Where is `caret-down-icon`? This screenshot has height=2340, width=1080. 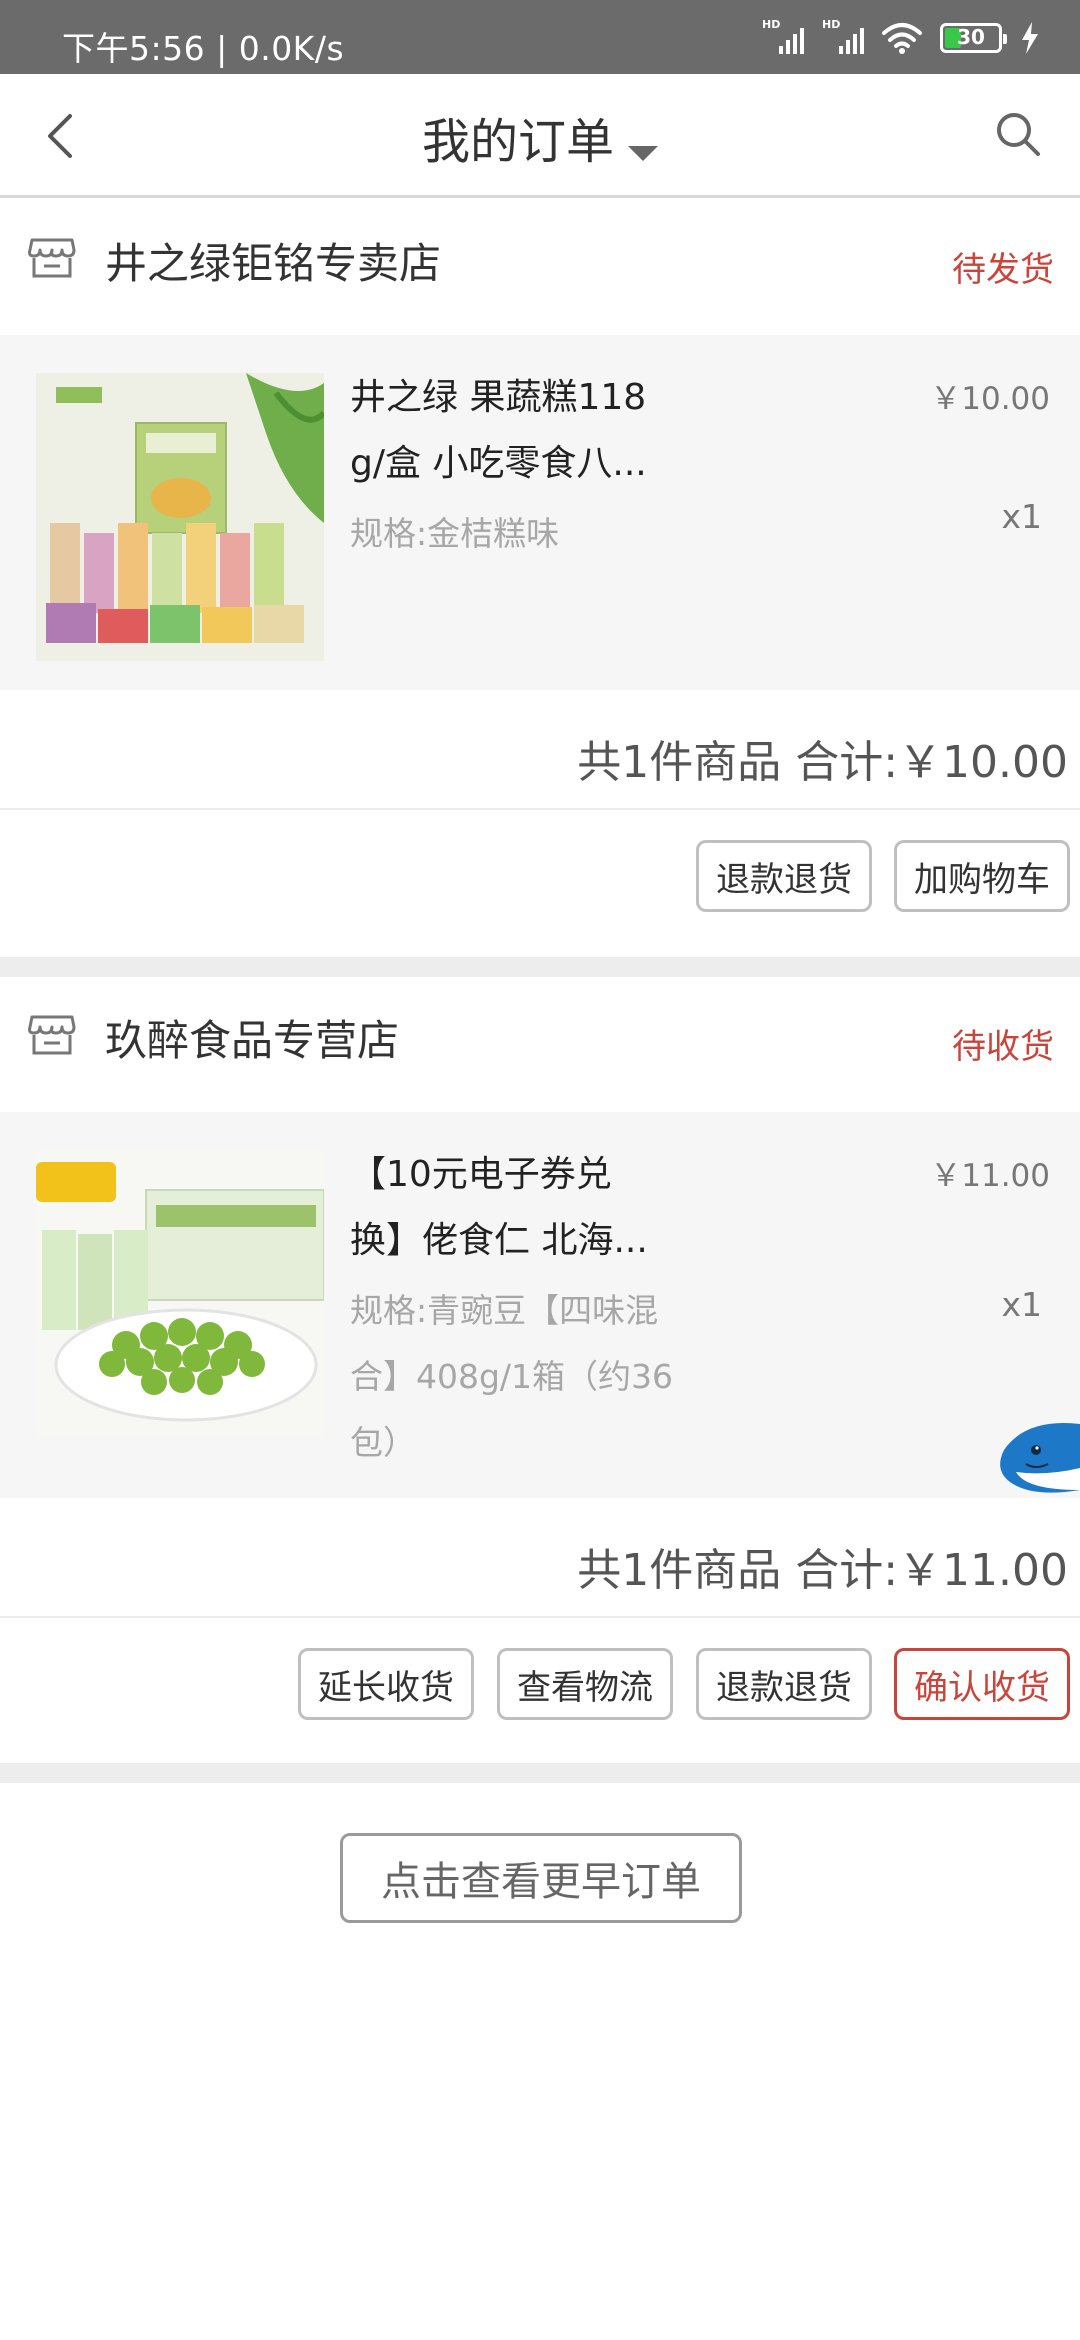
caret-down-icon is located at coordinates (643, 153).